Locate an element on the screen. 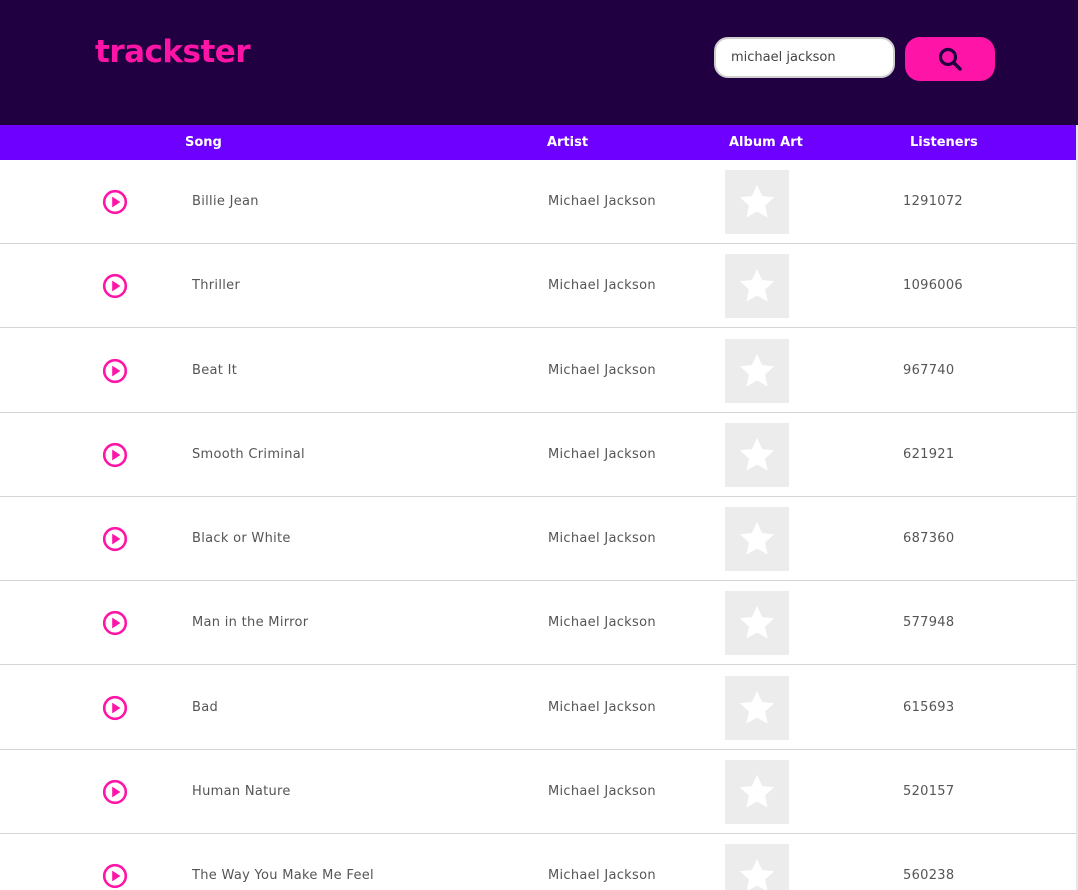 The image size is (1078, 890). column-header-song: Song is located at coordinates (203, 142).